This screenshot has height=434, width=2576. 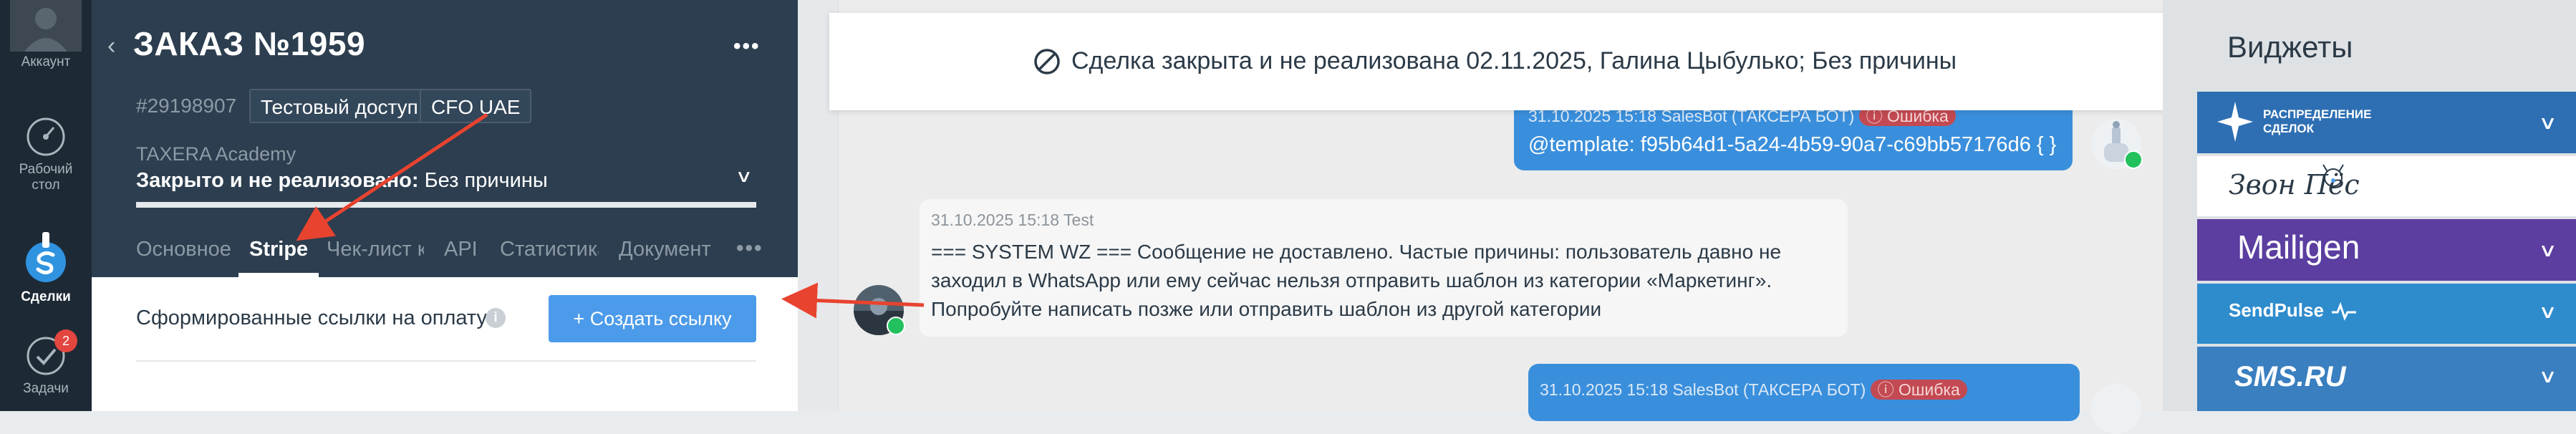 What do you see at coordinates (216, 154) in the screenshot?
I see `pipeline-name: TAXERA Academy` at bounding box center [216, 154].